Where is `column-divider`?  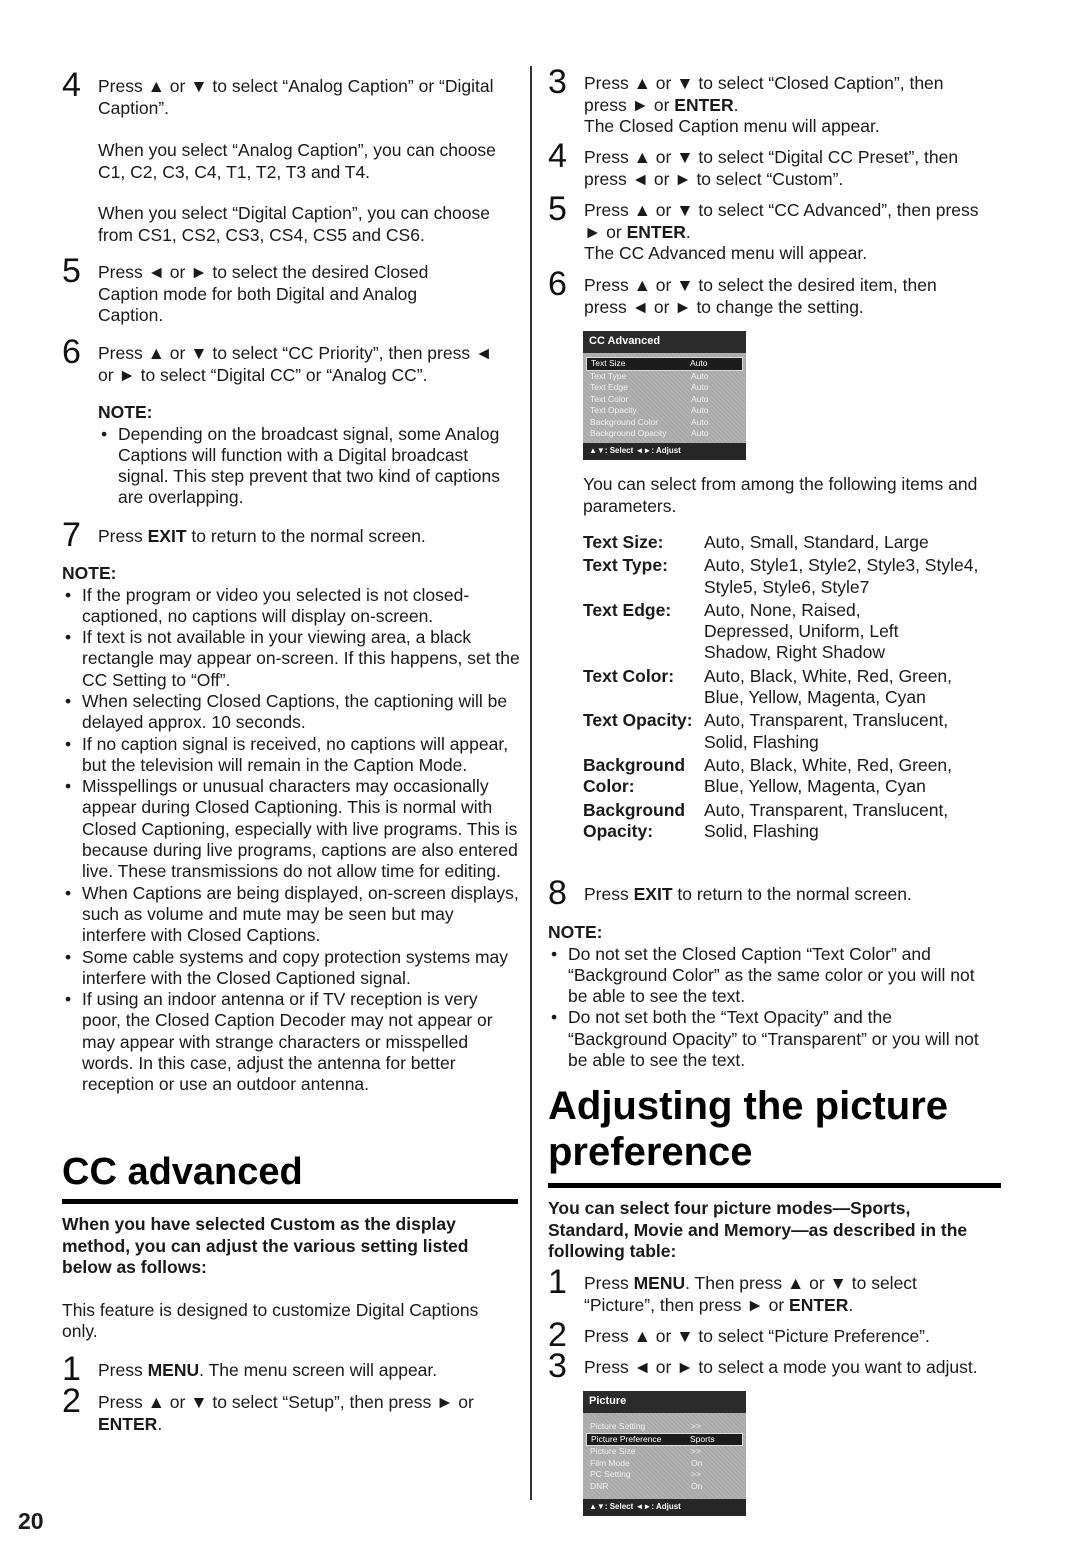 column-divider is located at coordinates (531, 783).